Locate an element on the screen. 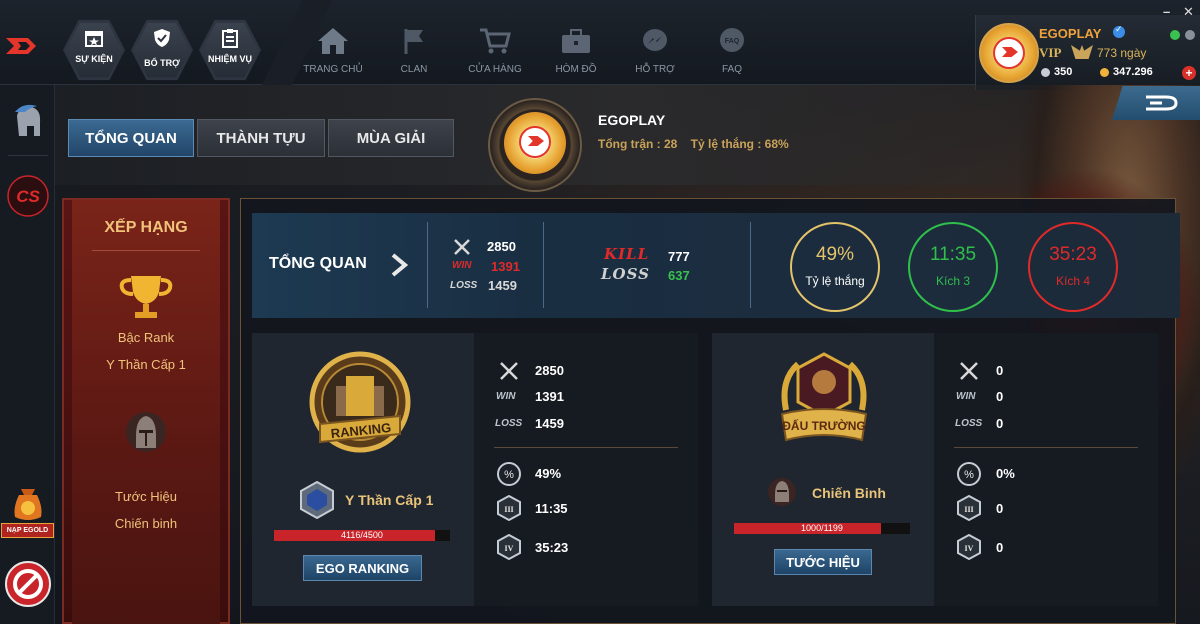 This screenshot has height=624, width=1200. nav-store: CỬA HÀNG is located at coordinates (495, 50).